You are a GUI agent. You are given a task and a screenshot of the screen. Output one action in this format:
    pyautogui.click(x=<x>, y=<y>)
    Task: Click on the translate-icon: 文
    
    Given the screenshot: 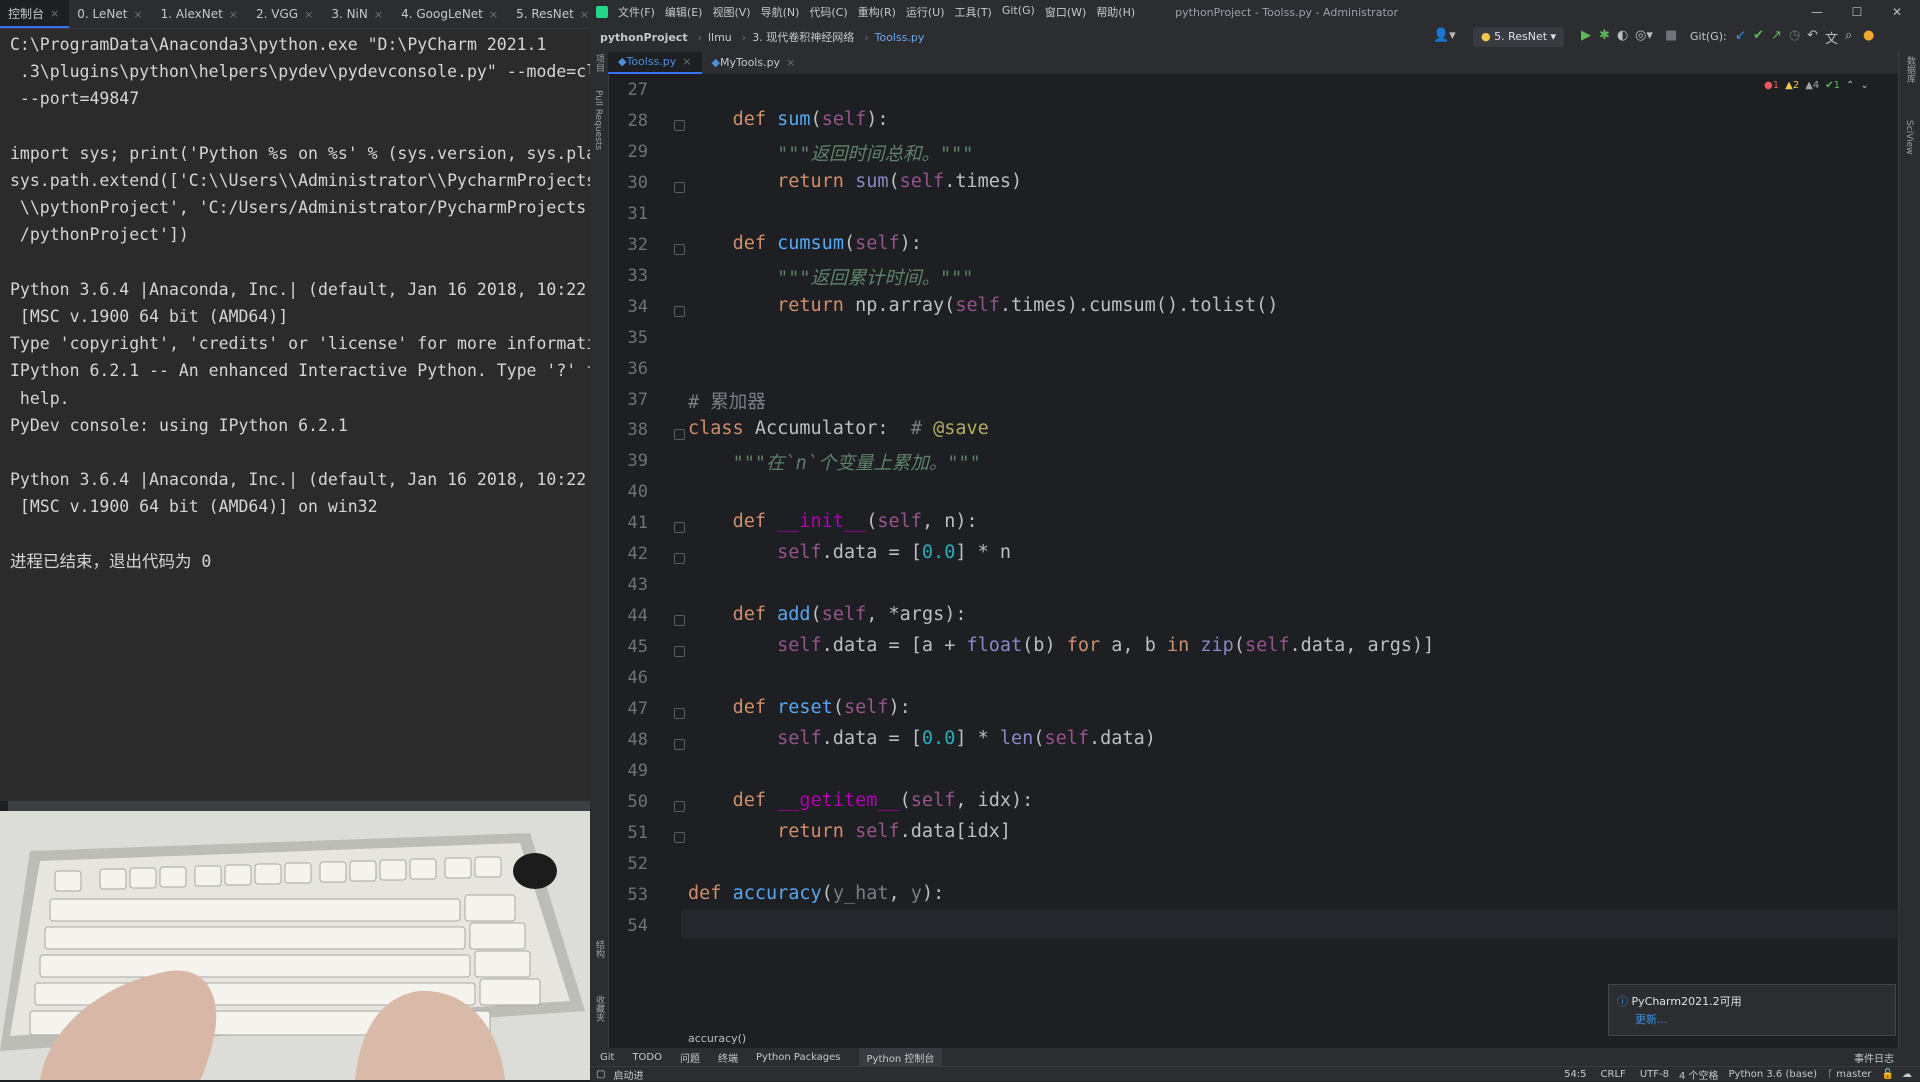 What is the action you would take?
    pyautogui.click(x=1831, y=37)
    